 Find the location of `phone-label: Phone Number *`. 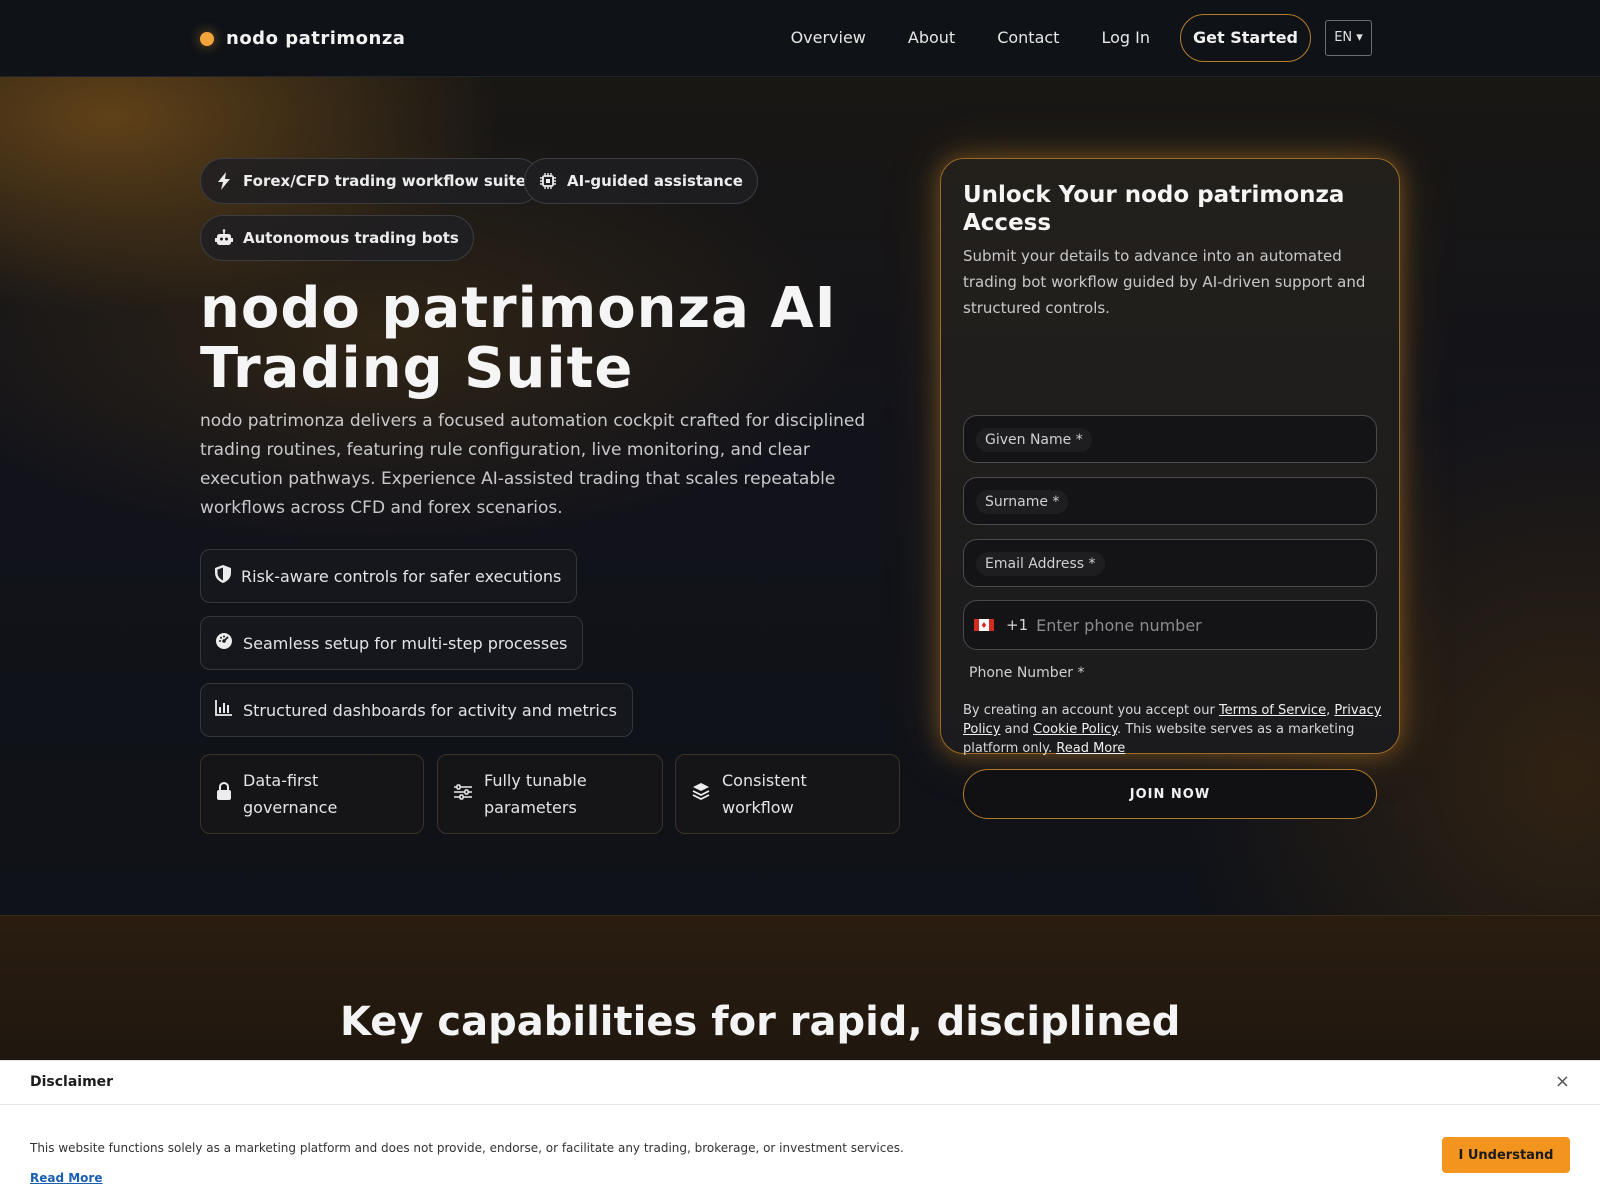

phone-label: Phone Number * is located at coordinates (1027, 673).